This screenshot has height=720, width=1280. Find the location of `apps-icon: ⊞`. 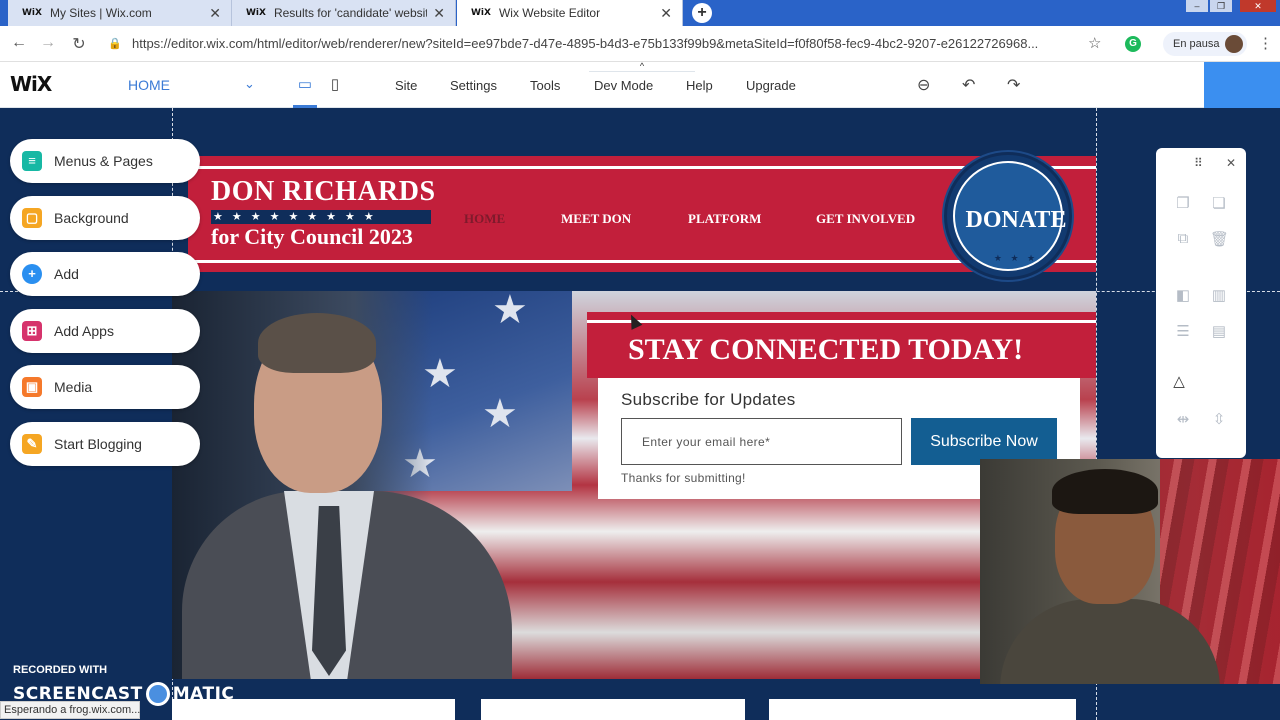

apps-icon: ⊞ is located at coordinates (32, 331).